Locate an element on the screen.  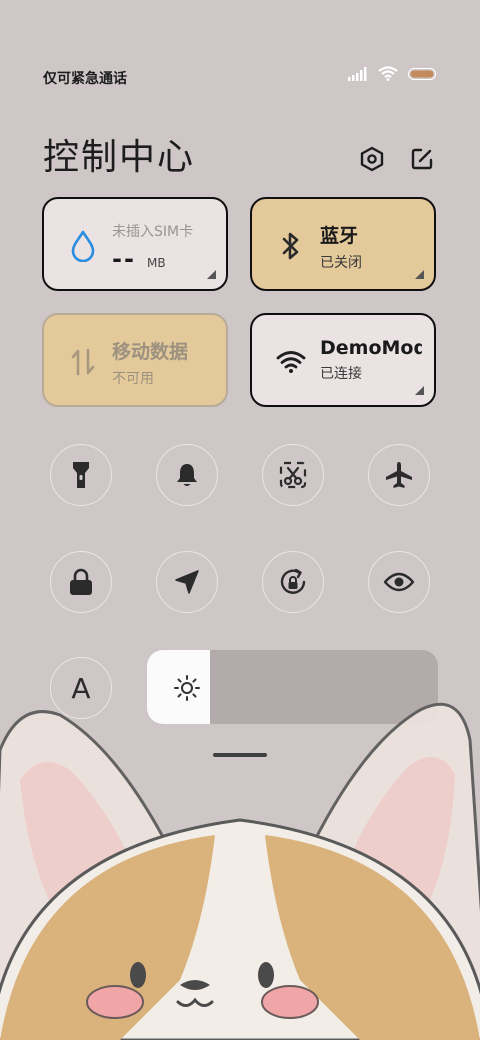
data-arrows-icon is located at coordinates (83, 362).